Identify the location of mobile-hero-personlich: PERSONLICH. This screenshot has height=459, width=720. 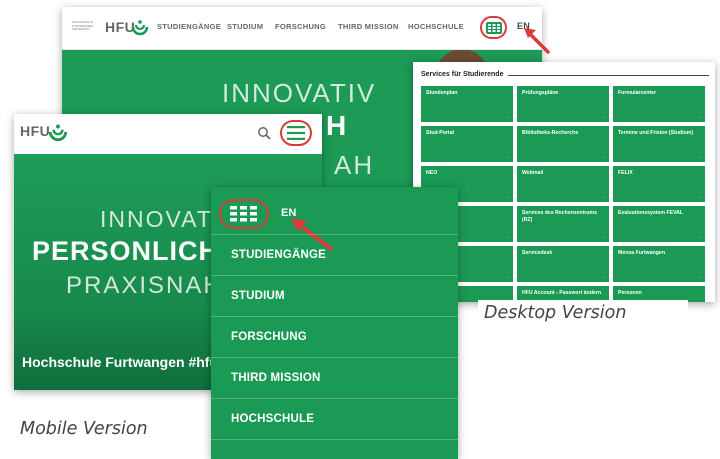
(126, 251).